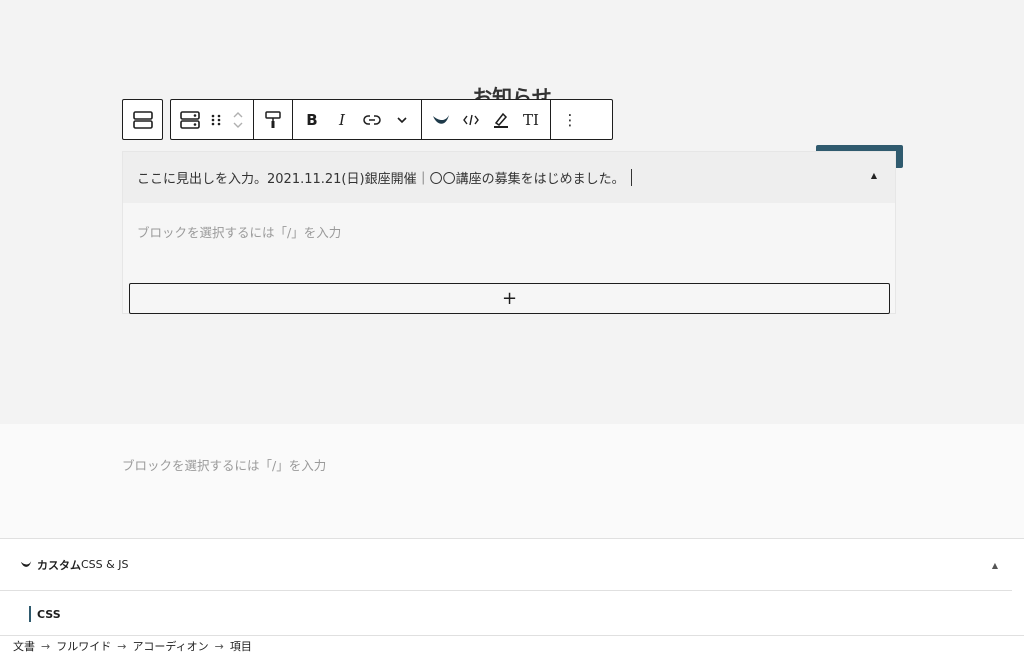 This screenshot has height=655, width=1024. I want to click on breadcrumb: 文書 → フルワイド → アコーディオン → 項目, so click(512, 645).